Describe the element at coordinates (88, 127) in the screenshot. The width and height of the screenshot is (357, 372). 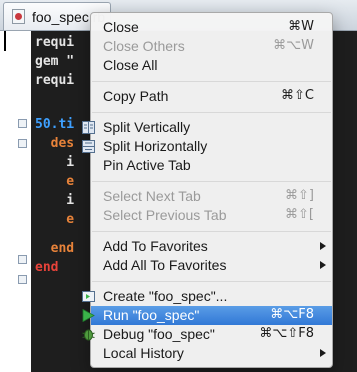
I see `split-vertical-icon` at that location.